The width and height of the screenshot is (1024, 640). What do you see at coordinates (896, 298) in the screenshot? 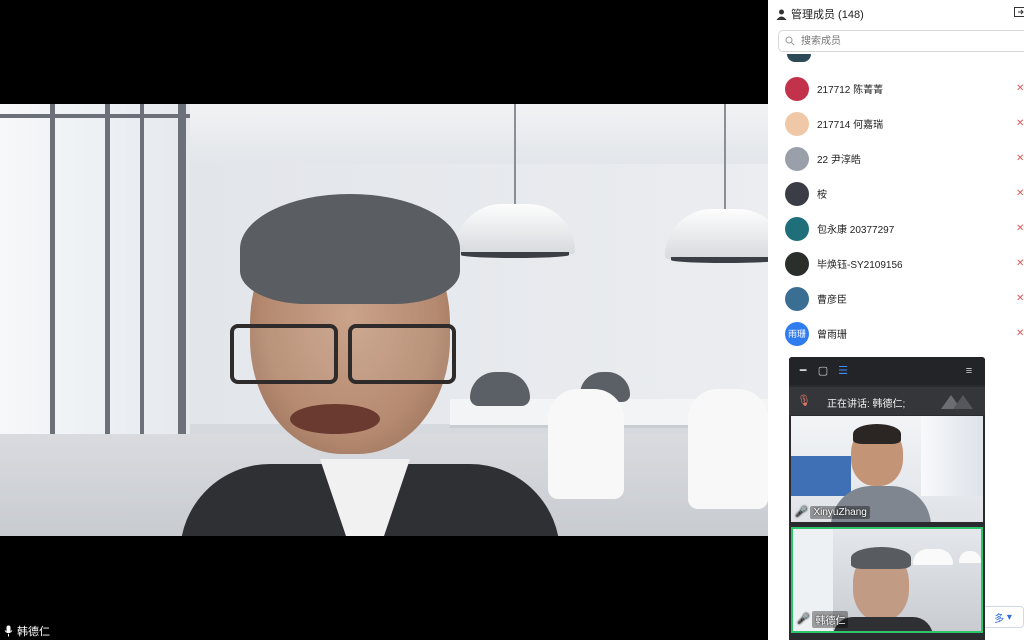
I see `list-item: 曹彦臣 ✕` at bounding box center [896, 298].